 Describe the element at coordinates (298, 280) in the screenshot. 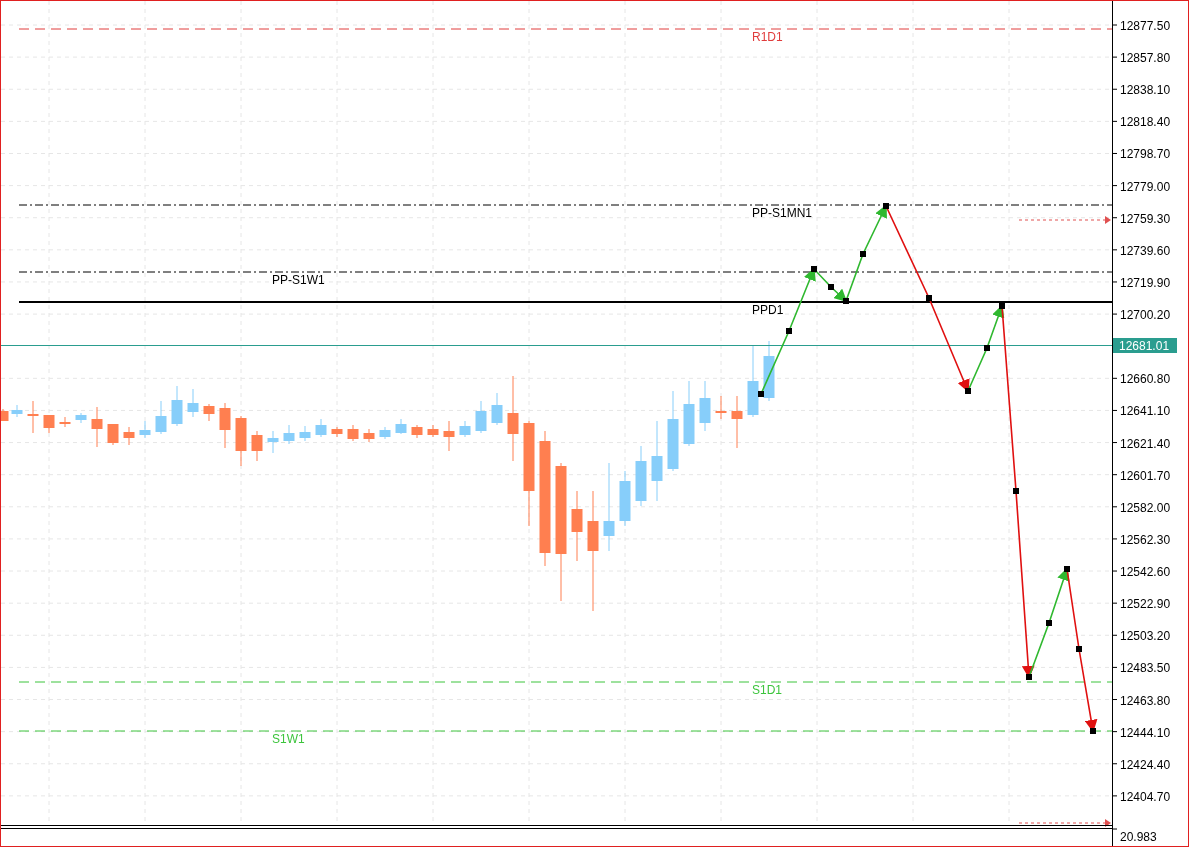

I see `level-label: PP-S1W1` at that location.